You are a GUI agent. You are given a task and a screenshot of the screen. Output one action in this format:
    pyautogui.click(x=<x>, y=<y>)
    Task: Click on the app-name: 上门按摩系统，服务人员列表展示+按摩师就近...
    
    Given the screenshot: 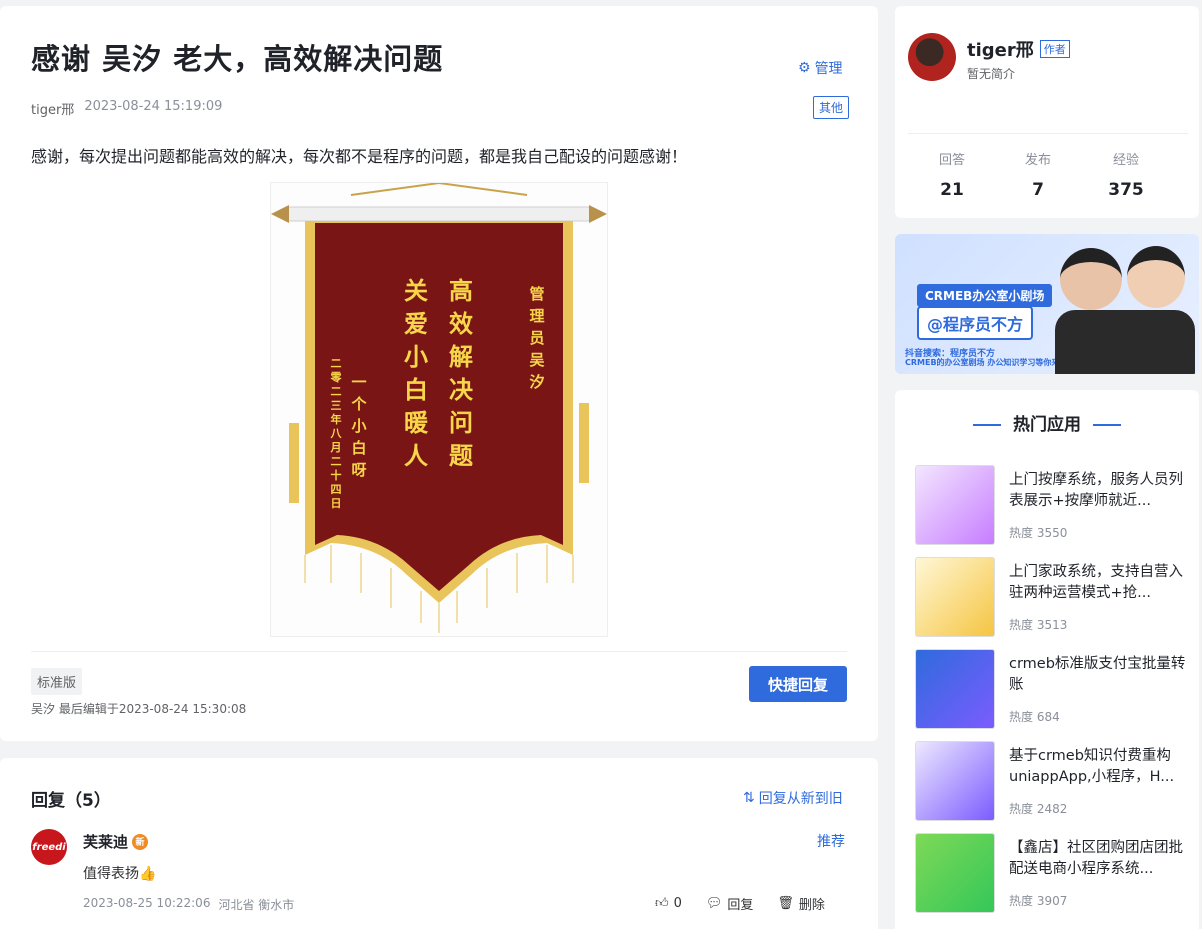 What is the action you would take?
    pyautogui.click(x=1099, y=491)
    